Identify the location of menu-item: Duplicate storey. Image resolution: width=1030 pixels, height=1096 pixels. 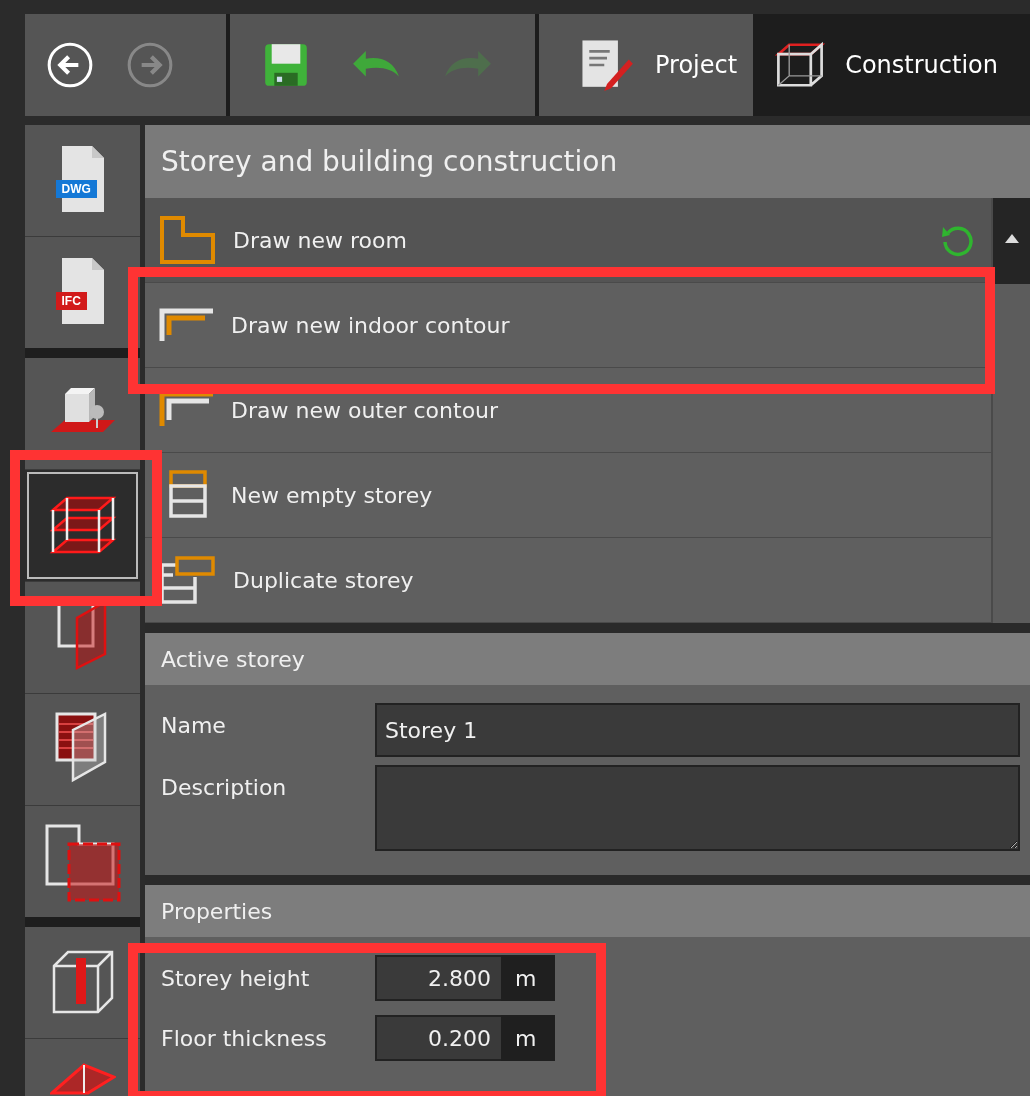
(568, 580).